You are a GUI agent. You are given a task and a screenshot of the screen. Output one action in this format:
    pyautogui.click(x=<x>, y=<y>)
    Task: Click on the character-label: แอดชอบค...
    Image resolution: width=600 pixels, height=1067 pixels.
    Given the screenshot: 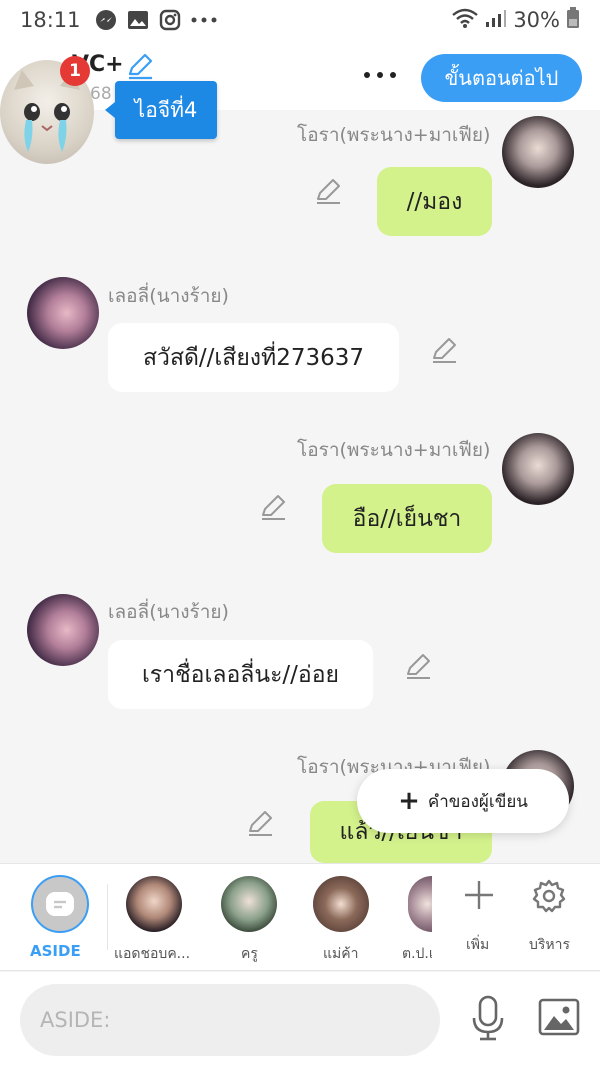 What is the action you would take?
    pyautogui.click(x=152, y=954)
    